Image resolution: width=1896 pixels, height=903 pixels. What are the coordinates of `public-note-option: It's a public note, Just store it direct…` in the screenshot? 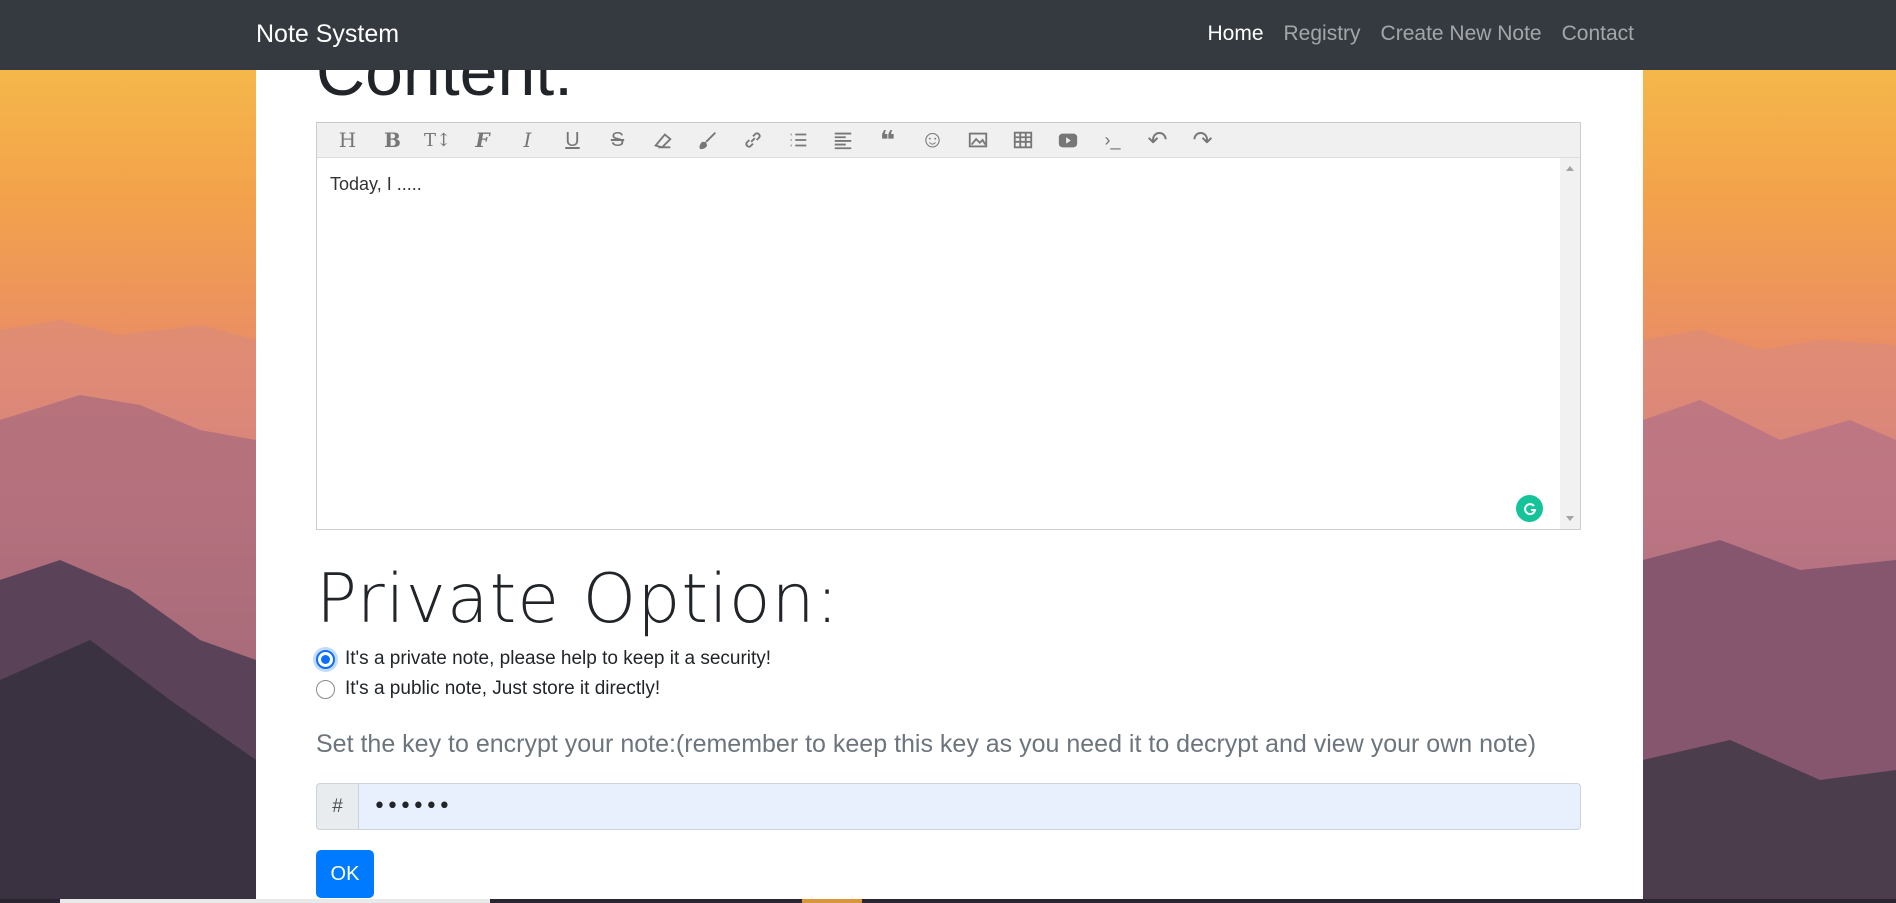 It's located at (488, 689).